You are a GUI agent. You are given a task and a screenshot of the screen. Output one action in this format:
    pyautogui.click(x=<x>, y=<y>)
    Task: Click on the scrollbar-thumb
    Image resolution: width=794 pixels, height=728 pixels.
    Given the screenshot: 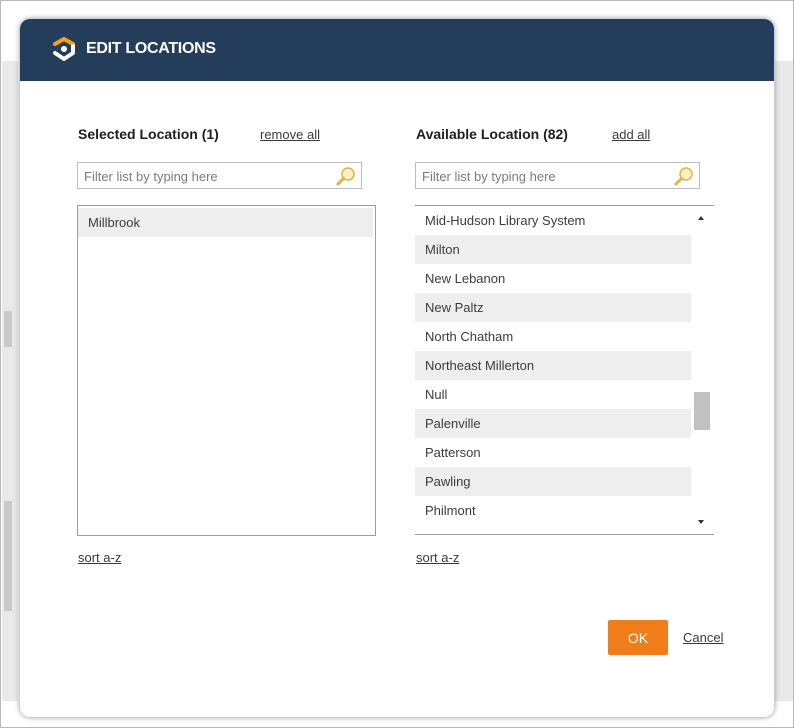 What is the action you would take?
    pyautogui.click(x=702, y=411)
    